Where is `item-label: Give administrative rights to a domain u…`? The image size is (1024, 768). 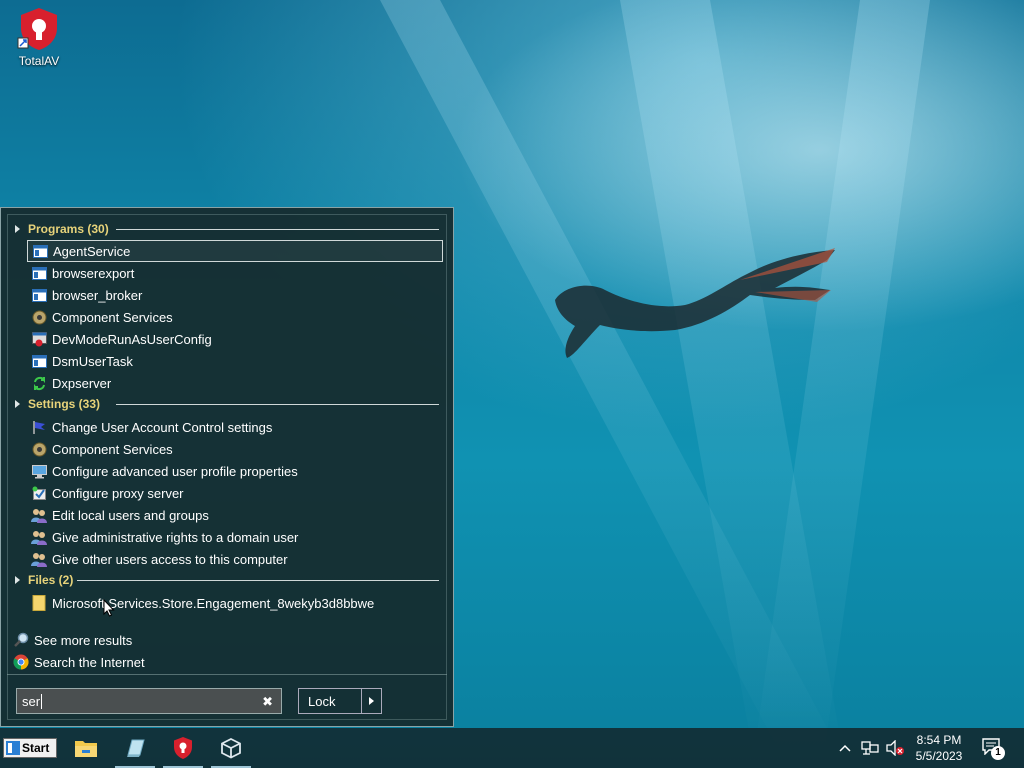 item-label: Give administrative rights to a domain u… is located at coordinates (175, 537).